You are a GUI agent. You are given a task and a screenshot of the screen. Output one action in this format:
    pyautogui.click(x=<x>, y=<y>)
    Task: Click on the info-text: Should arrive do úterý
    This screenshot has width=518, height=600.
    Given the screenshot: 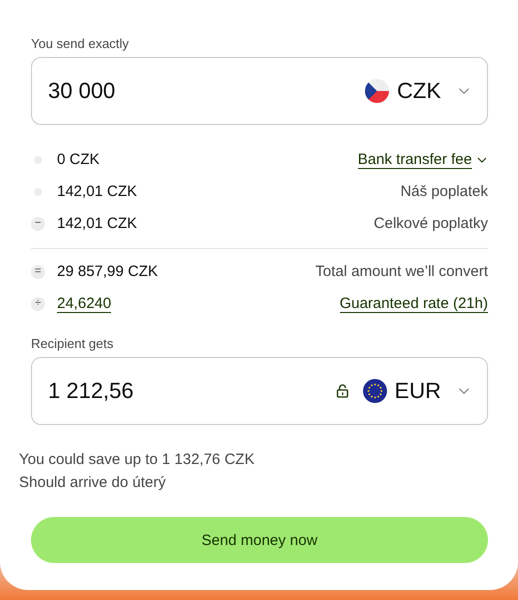 What is the action you would take?
    pyautogui.click(x=93, y=482)
    